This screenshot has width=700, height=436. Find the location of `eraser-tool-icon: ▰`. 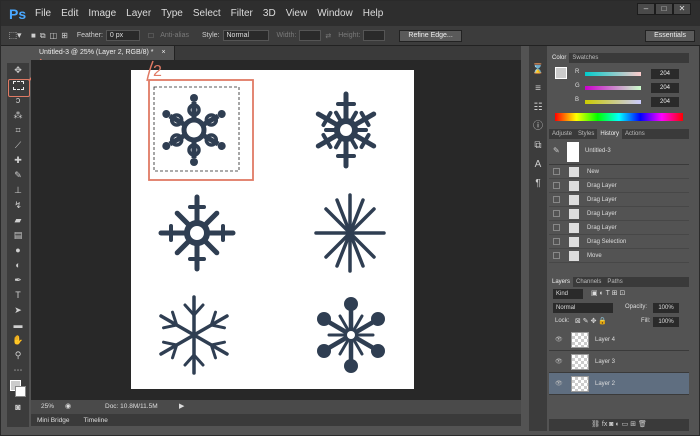

eraser-tool-icon: ▰ is located at coordinates (18, 220).